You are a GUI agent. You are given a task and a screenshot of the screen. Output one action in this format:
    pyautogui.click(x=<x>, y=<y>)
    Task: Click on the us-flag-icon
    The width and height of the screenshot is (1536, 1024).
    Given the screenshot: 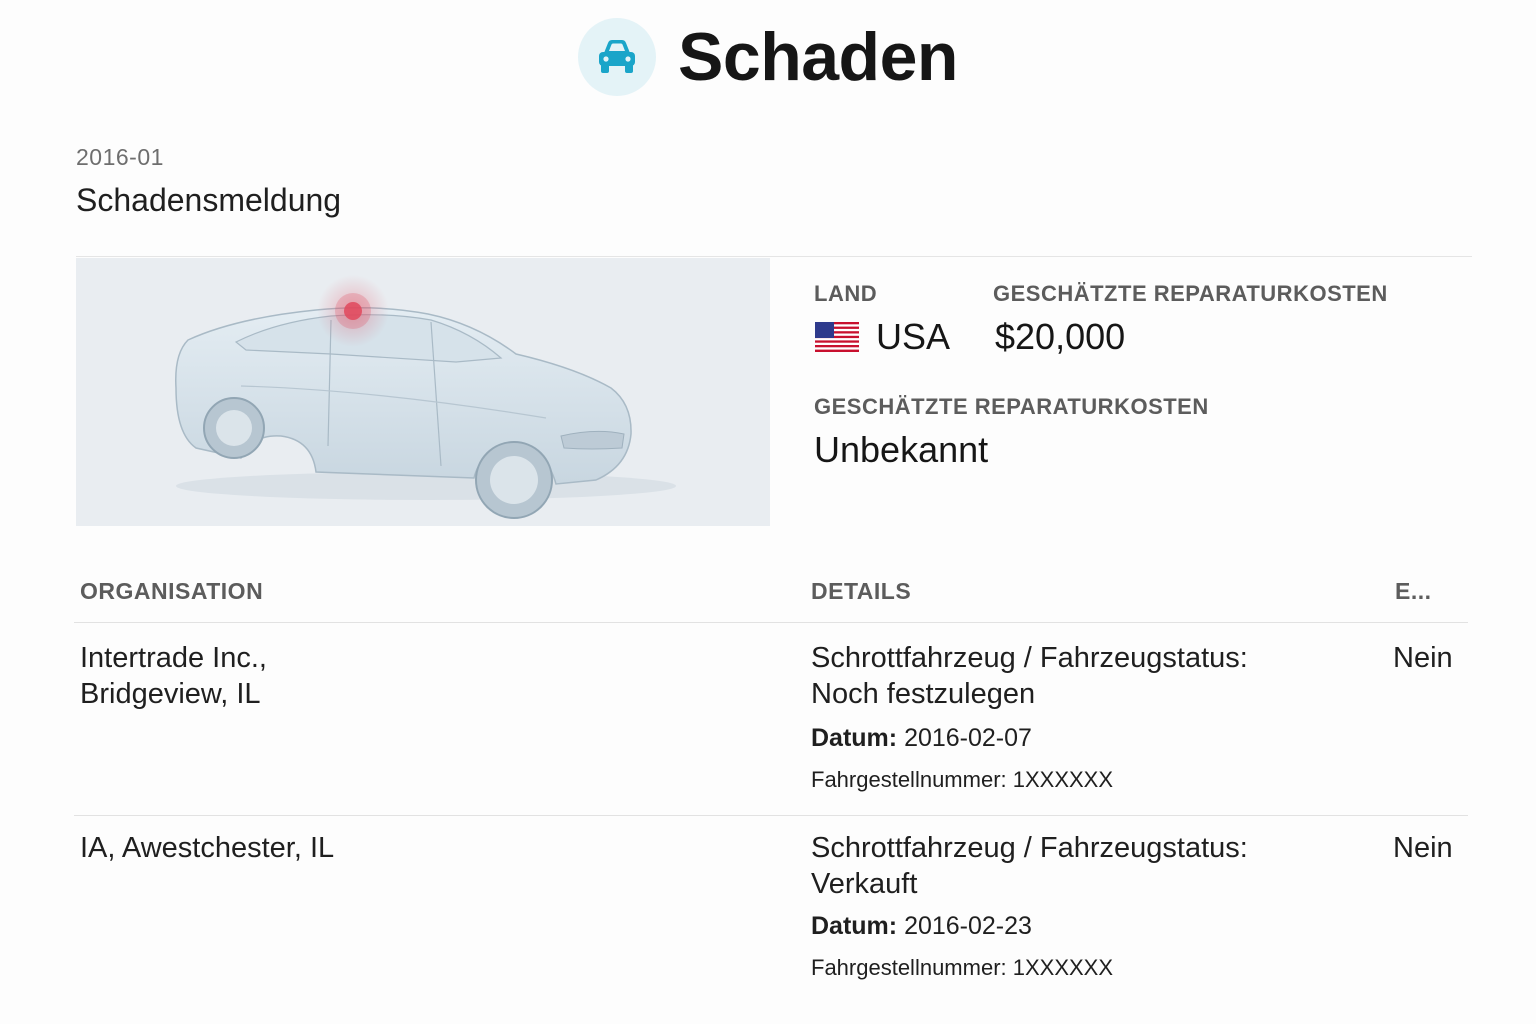 What is the action you would take?
    pyautogui.click(x=837, y=337)
    